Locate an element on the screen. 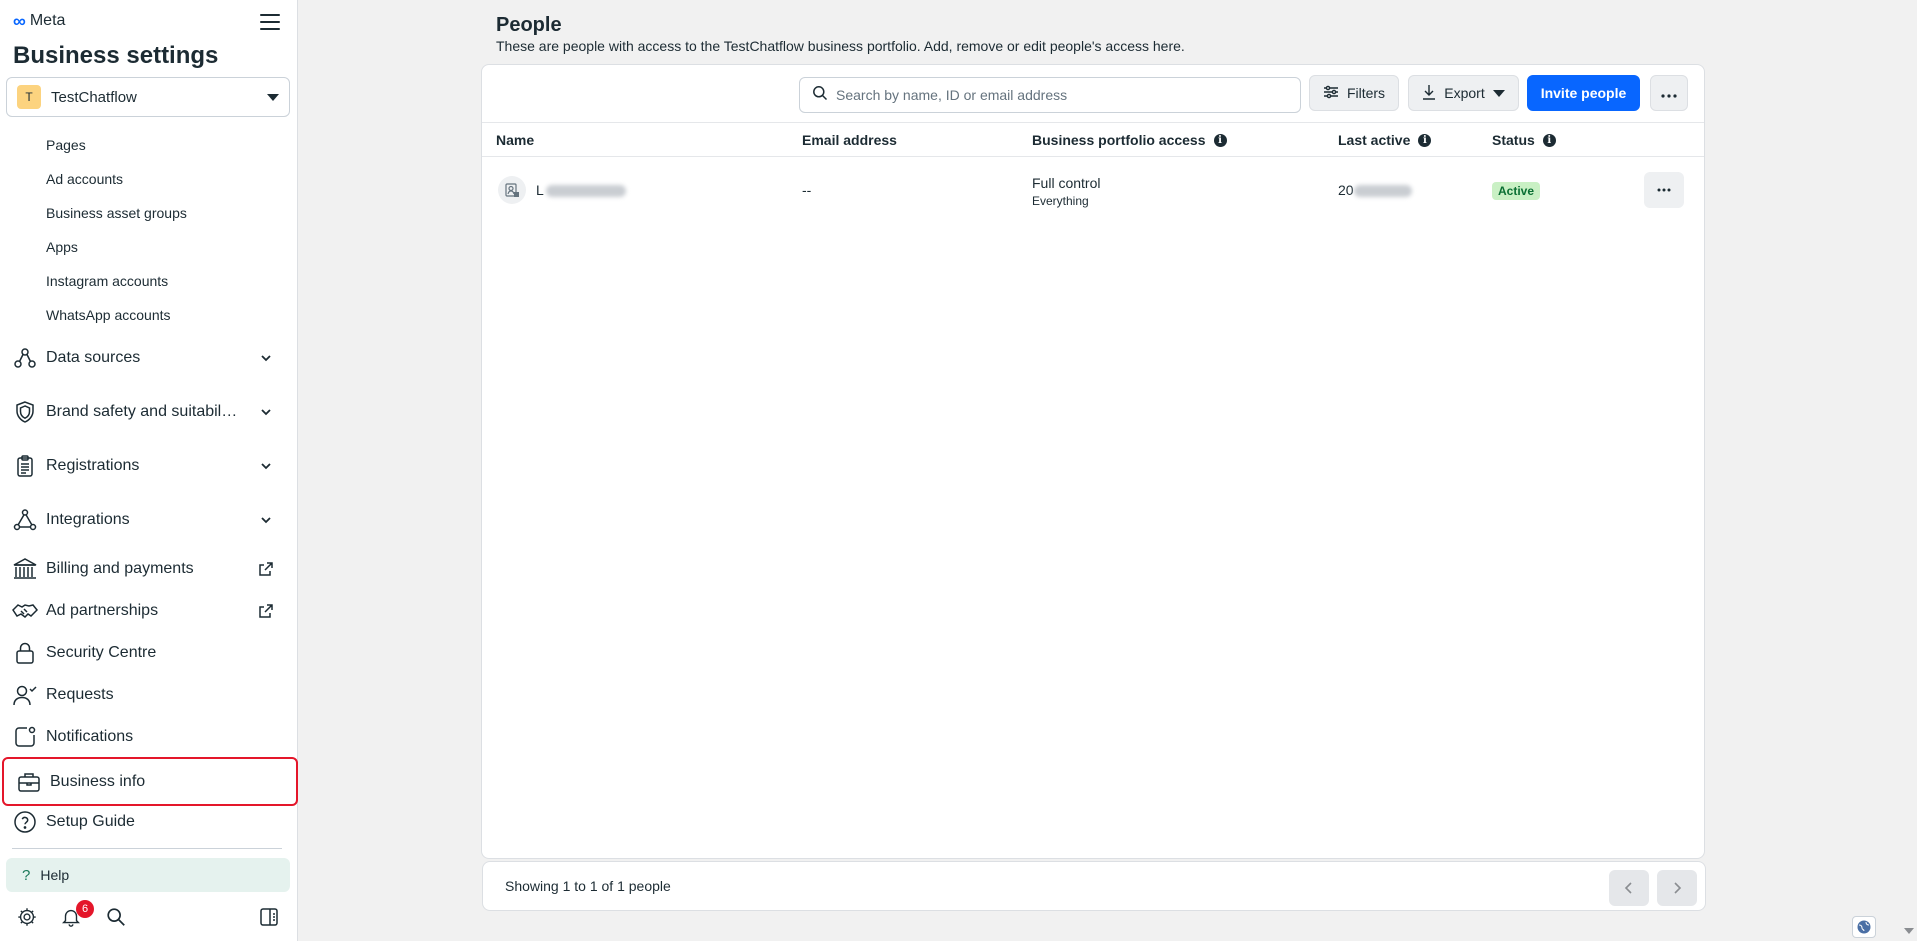 This screenshot has width=1917, height=941. access-level: Full control is located at coordinates (1066, 183).